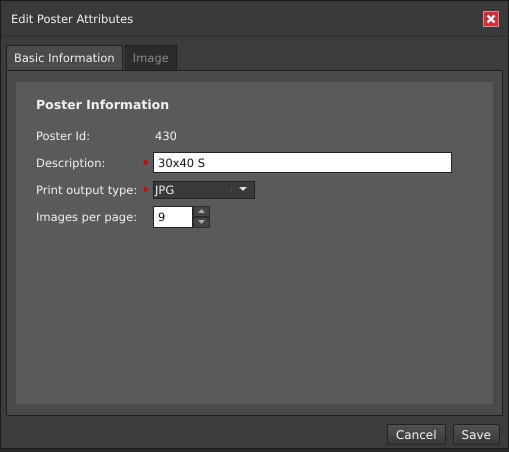 This screenshot has width=509, height=452. What do you see at coordinates (416, 434) in the screenshot?
I see `footer-button: Cancel` at bounding box center [416, 434].